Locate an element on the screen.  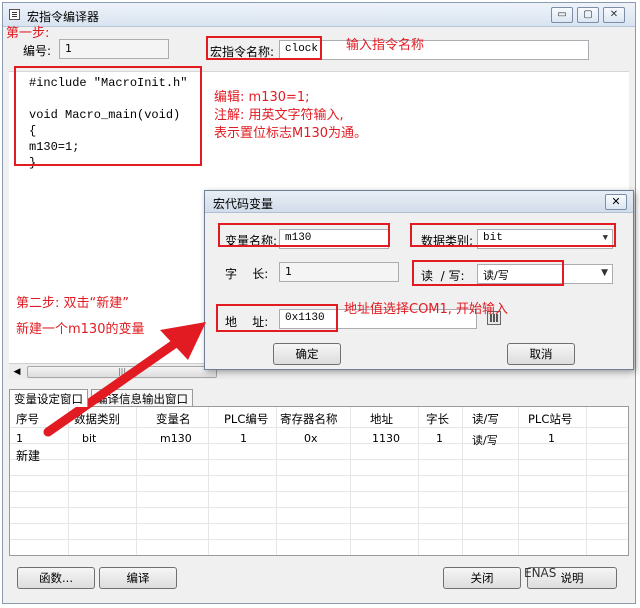
dialog-close-button: ✕ is located at coordinates (616, 202).